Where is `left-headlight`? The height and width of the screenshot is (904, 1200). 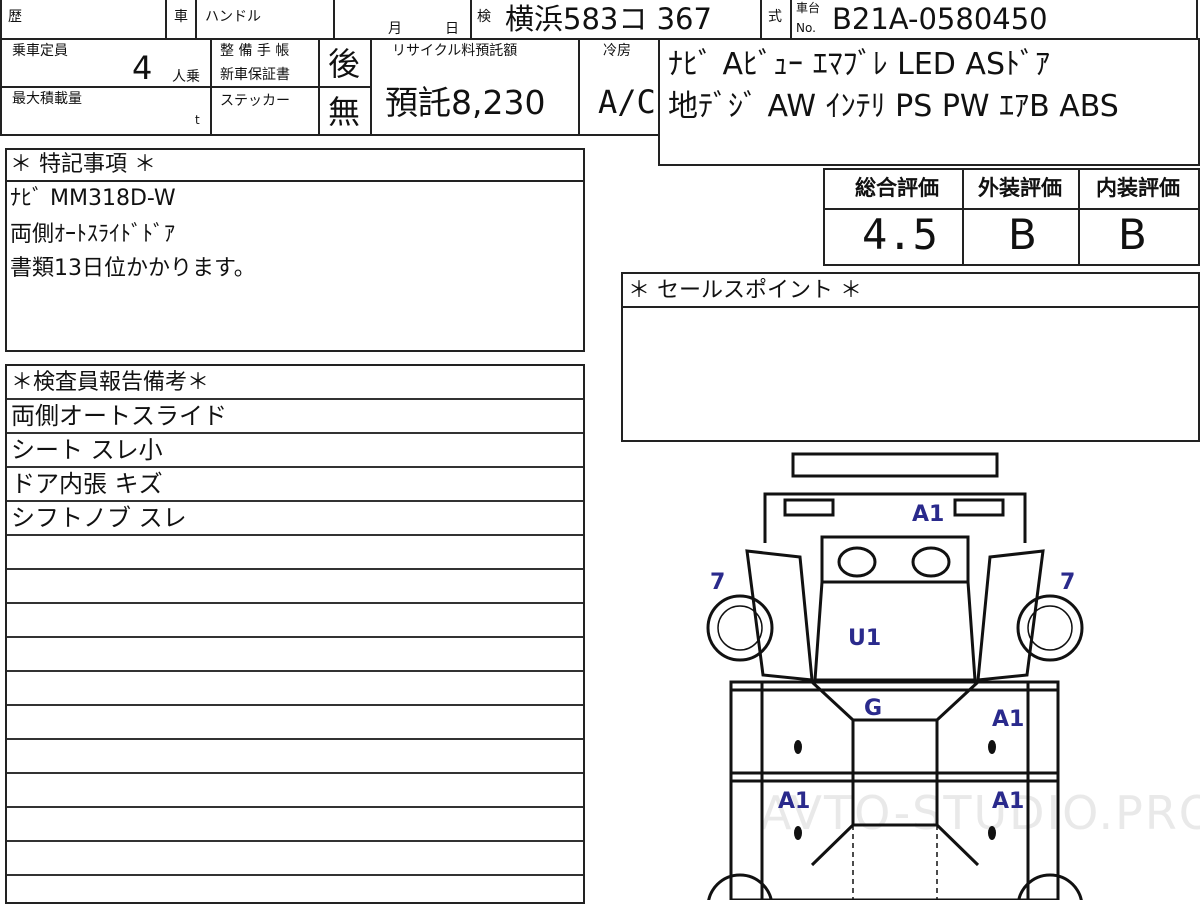
left-headlight is located at coordinates (809, 507).